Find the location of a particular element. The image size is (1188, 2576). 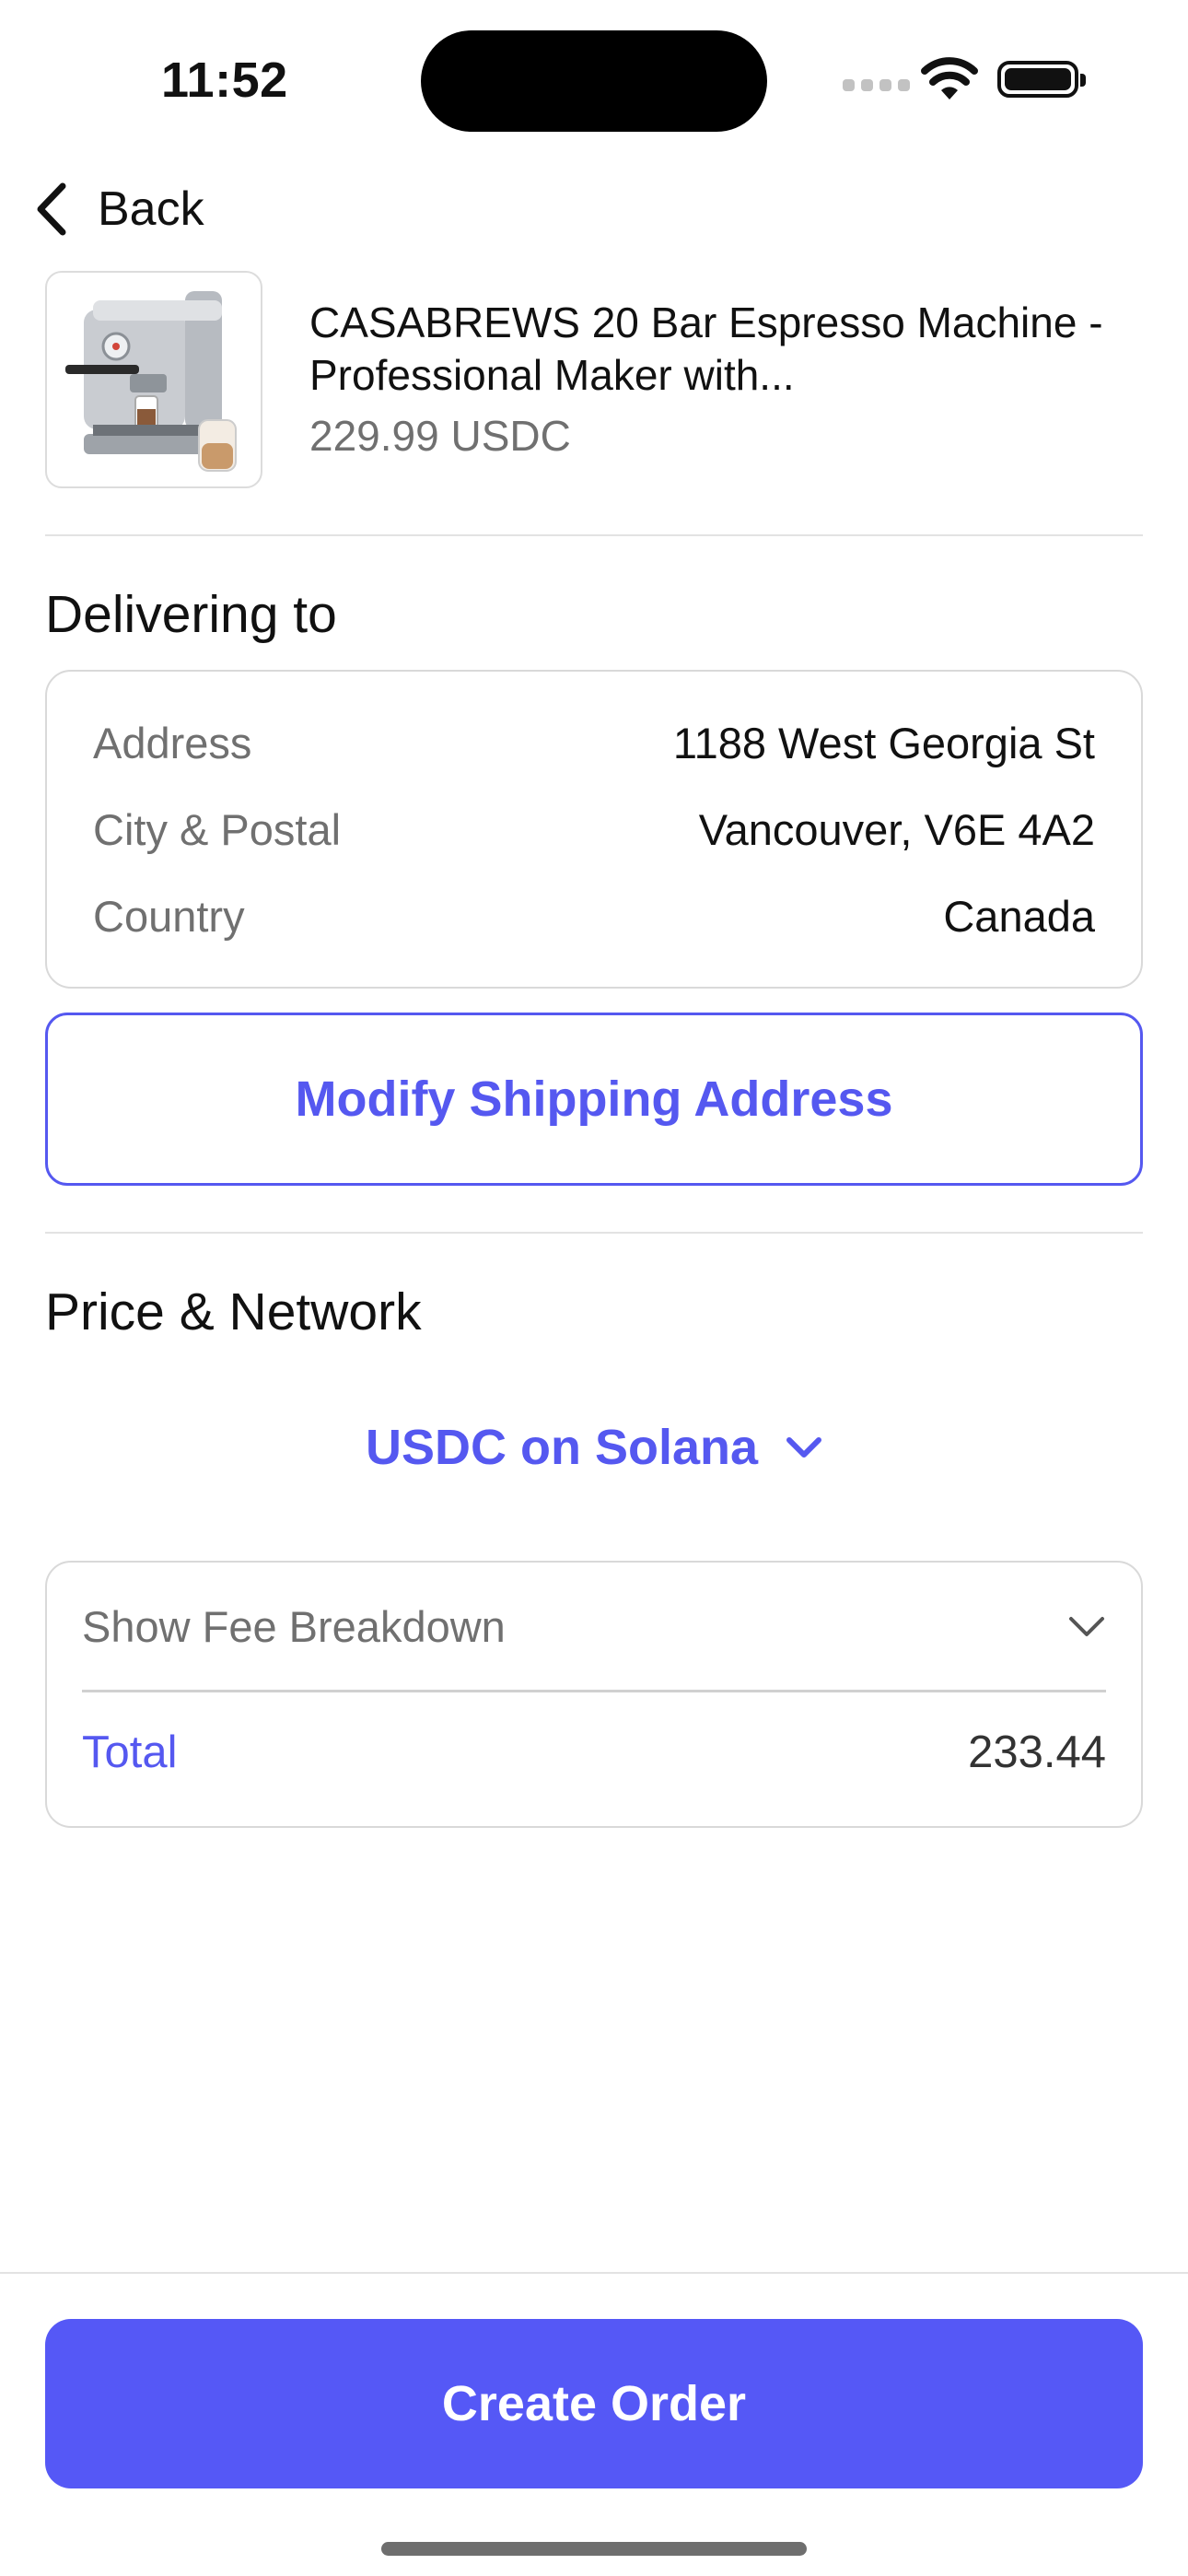

product-image is located at coordinates (153, 379).